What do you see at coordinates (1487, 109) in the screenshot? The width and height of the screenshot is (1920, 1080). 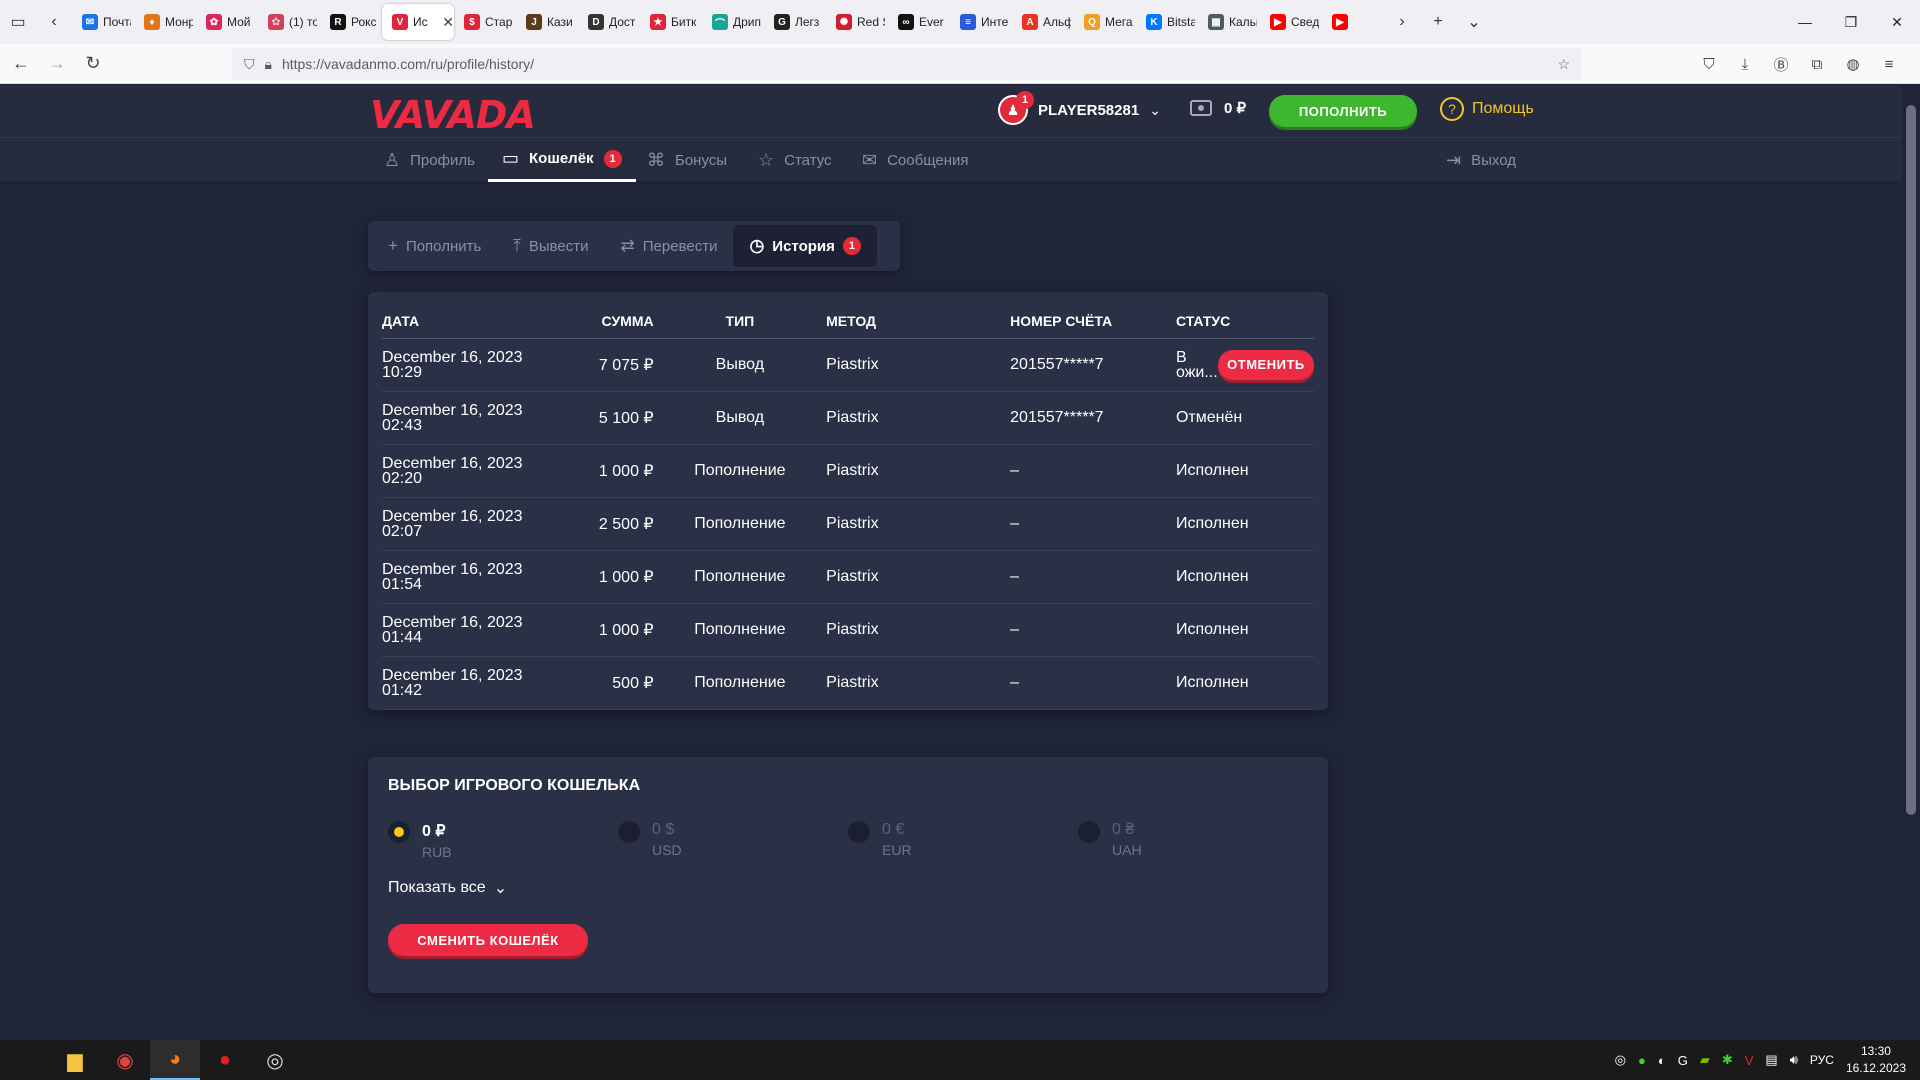 I see `help-link: ? Помощь` at bounding box center [1487, 109].